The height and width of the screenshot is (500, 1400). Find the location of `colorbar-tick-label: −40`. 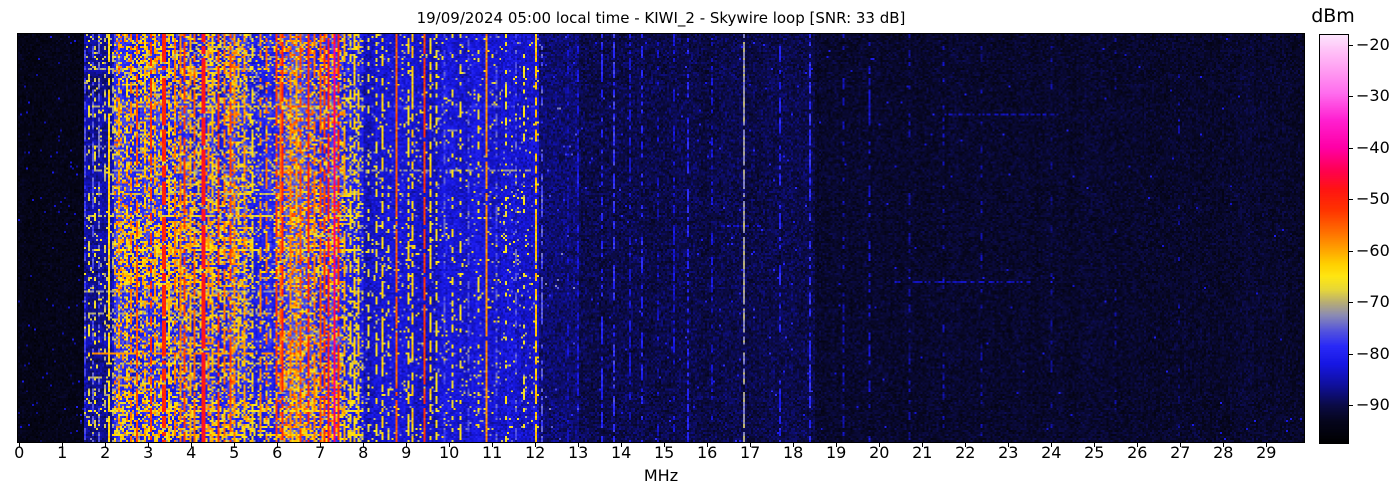

colorbar-tick-label: −40 is located at coordinates (1373, 147).